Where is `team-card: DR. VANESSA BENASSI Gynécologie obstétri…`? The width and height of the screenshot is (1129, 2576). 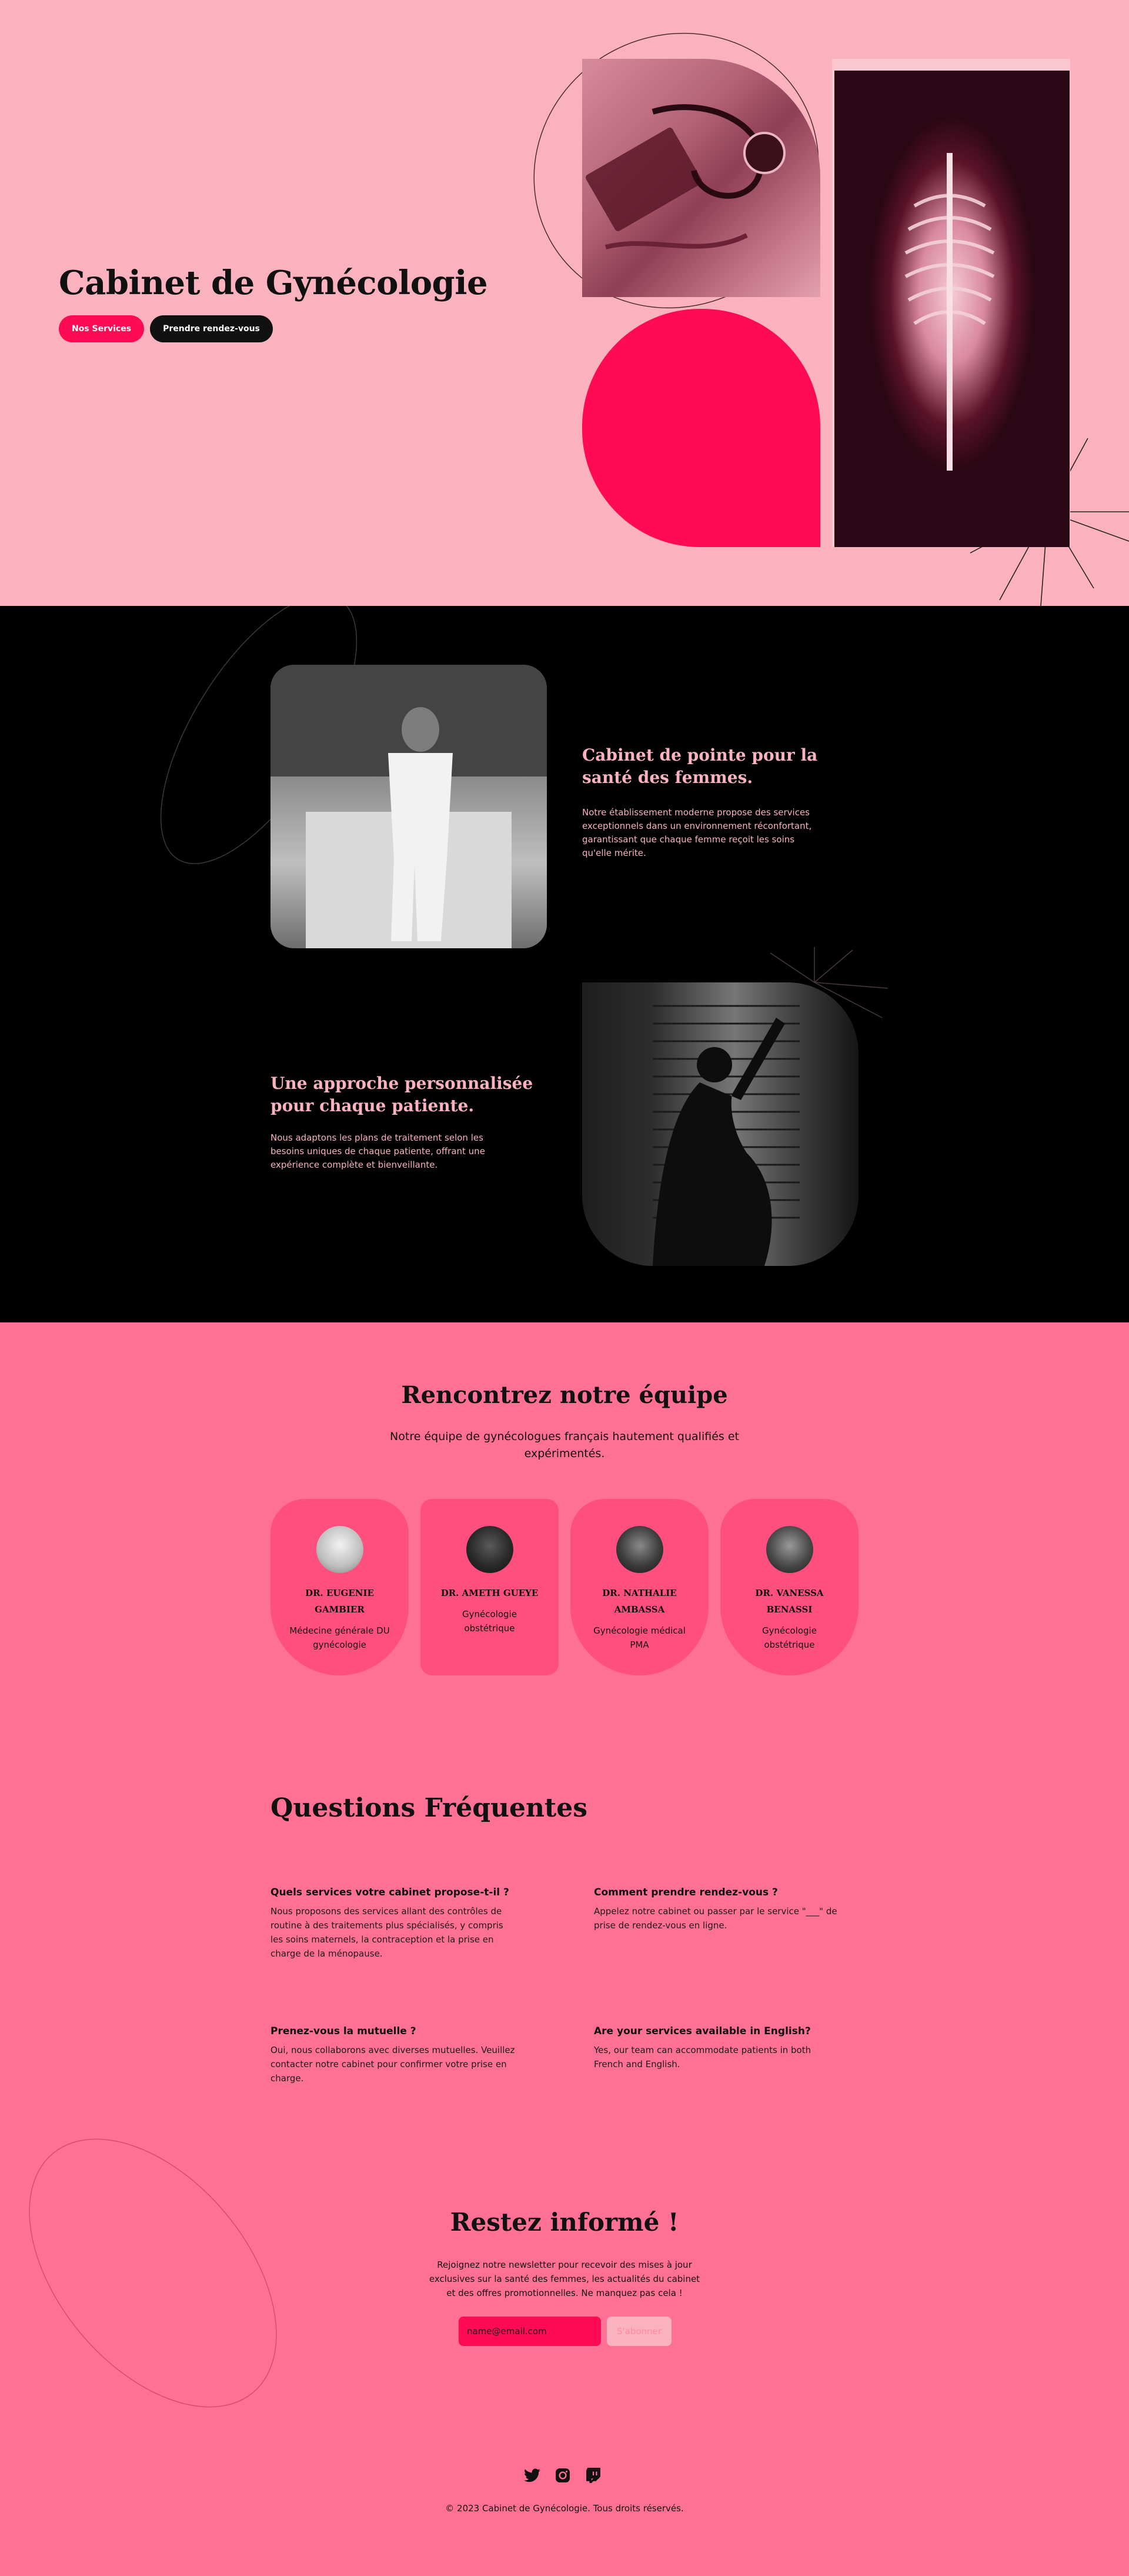
team-card: DR. VANESSA BENASSI Gynécologie obstétri… is located at coordinates (789, 1587).